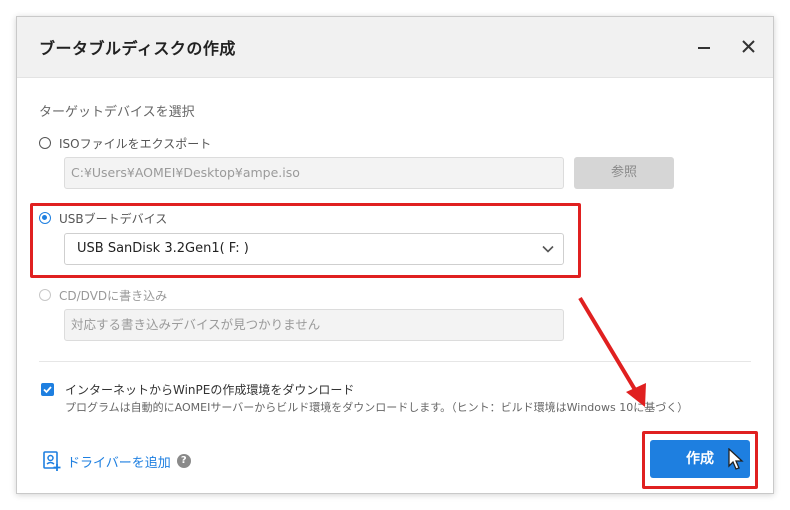  Describe the element at coordinates (117, 112) in the screenshot. I see `target-device-label: ターゲットデバイスを選択` at that location.